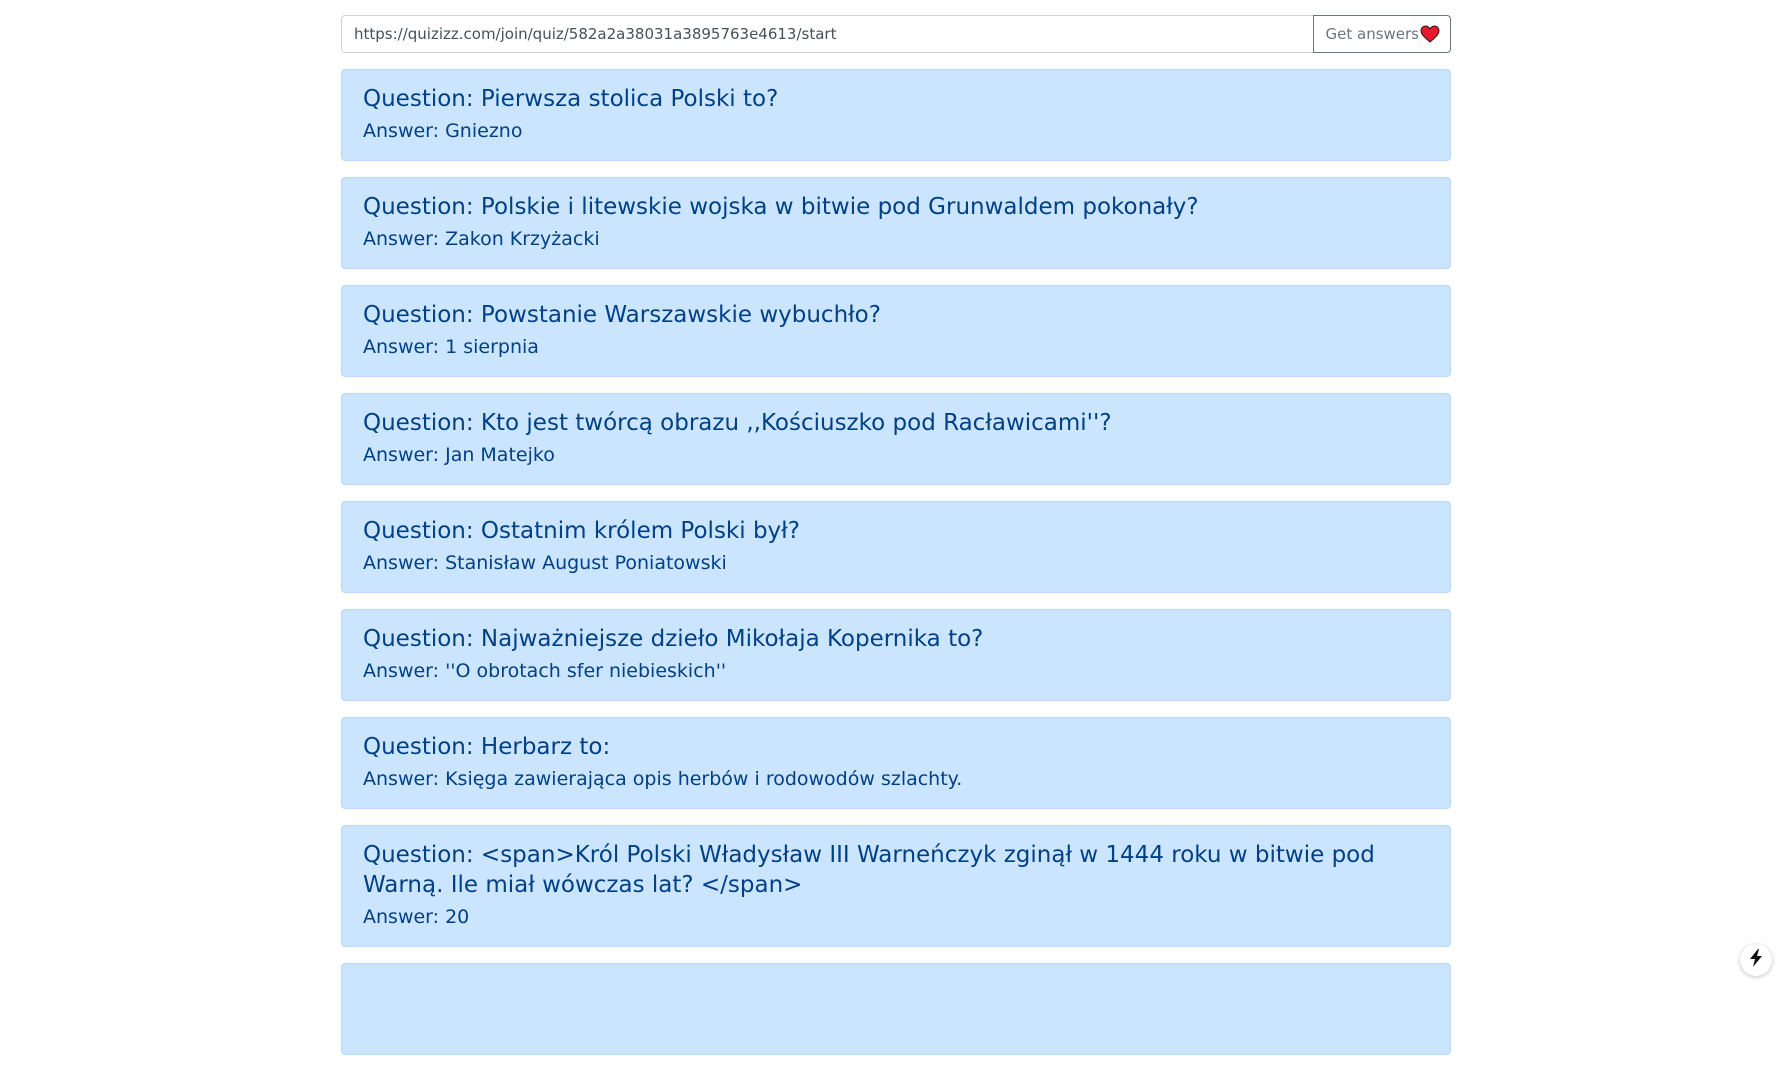 The width and height of the screenshot is (1792, 1071). What do you see at coordinates (481, 239) in the screenshot?
I see `answer-text: Answer: Zakon Krzyżacki` at bounding box center [481, 239].